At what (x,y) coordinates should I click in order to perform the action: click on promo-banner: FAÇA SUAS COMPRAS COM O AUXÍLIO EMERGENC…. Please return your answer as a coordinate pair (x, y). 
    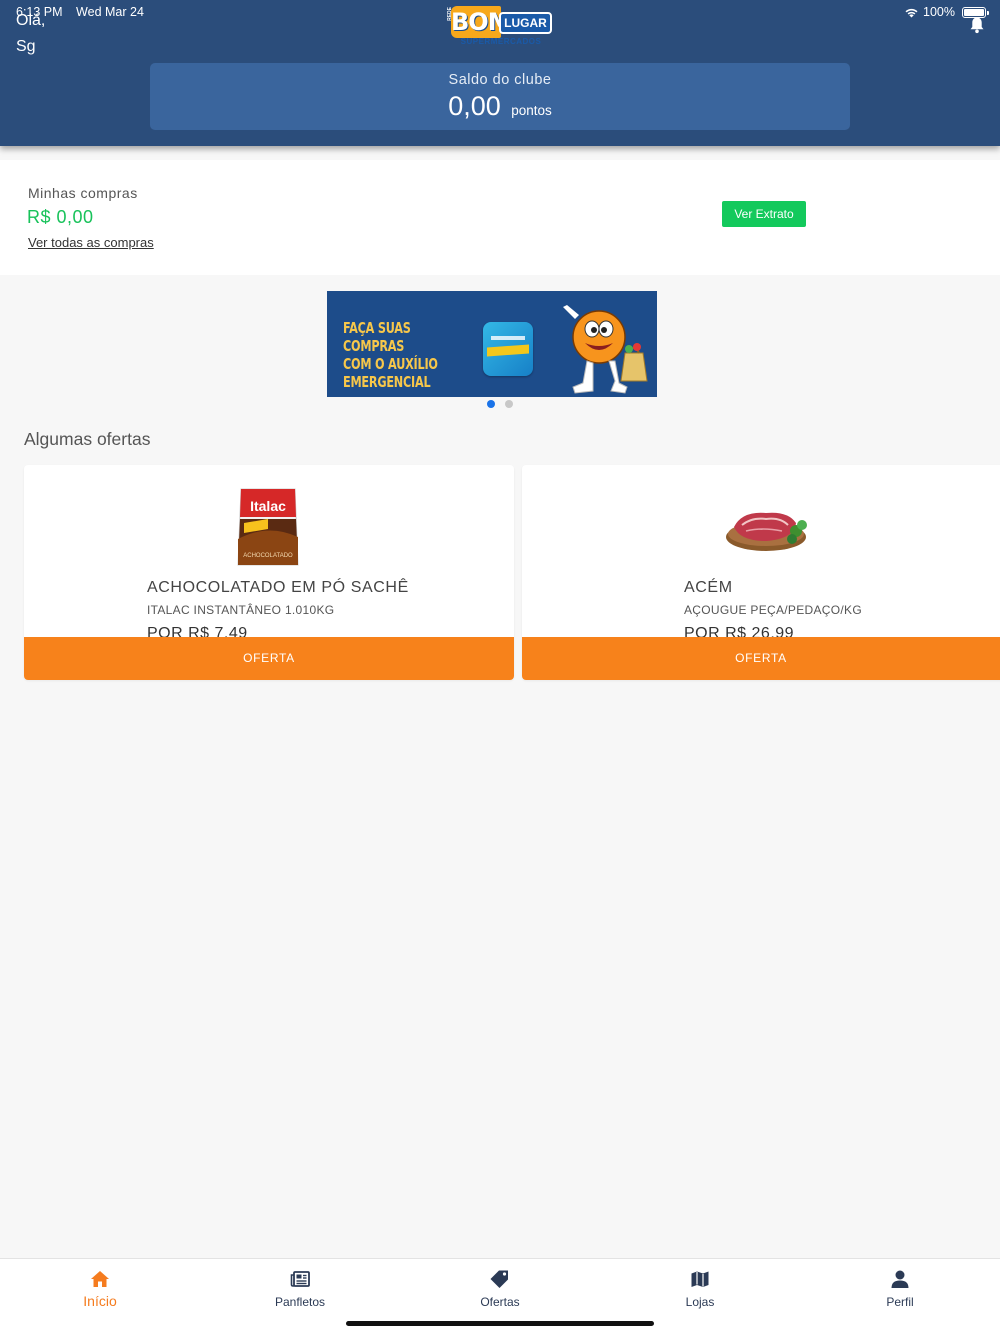
    Looking at the image, I should click on (492, 344).